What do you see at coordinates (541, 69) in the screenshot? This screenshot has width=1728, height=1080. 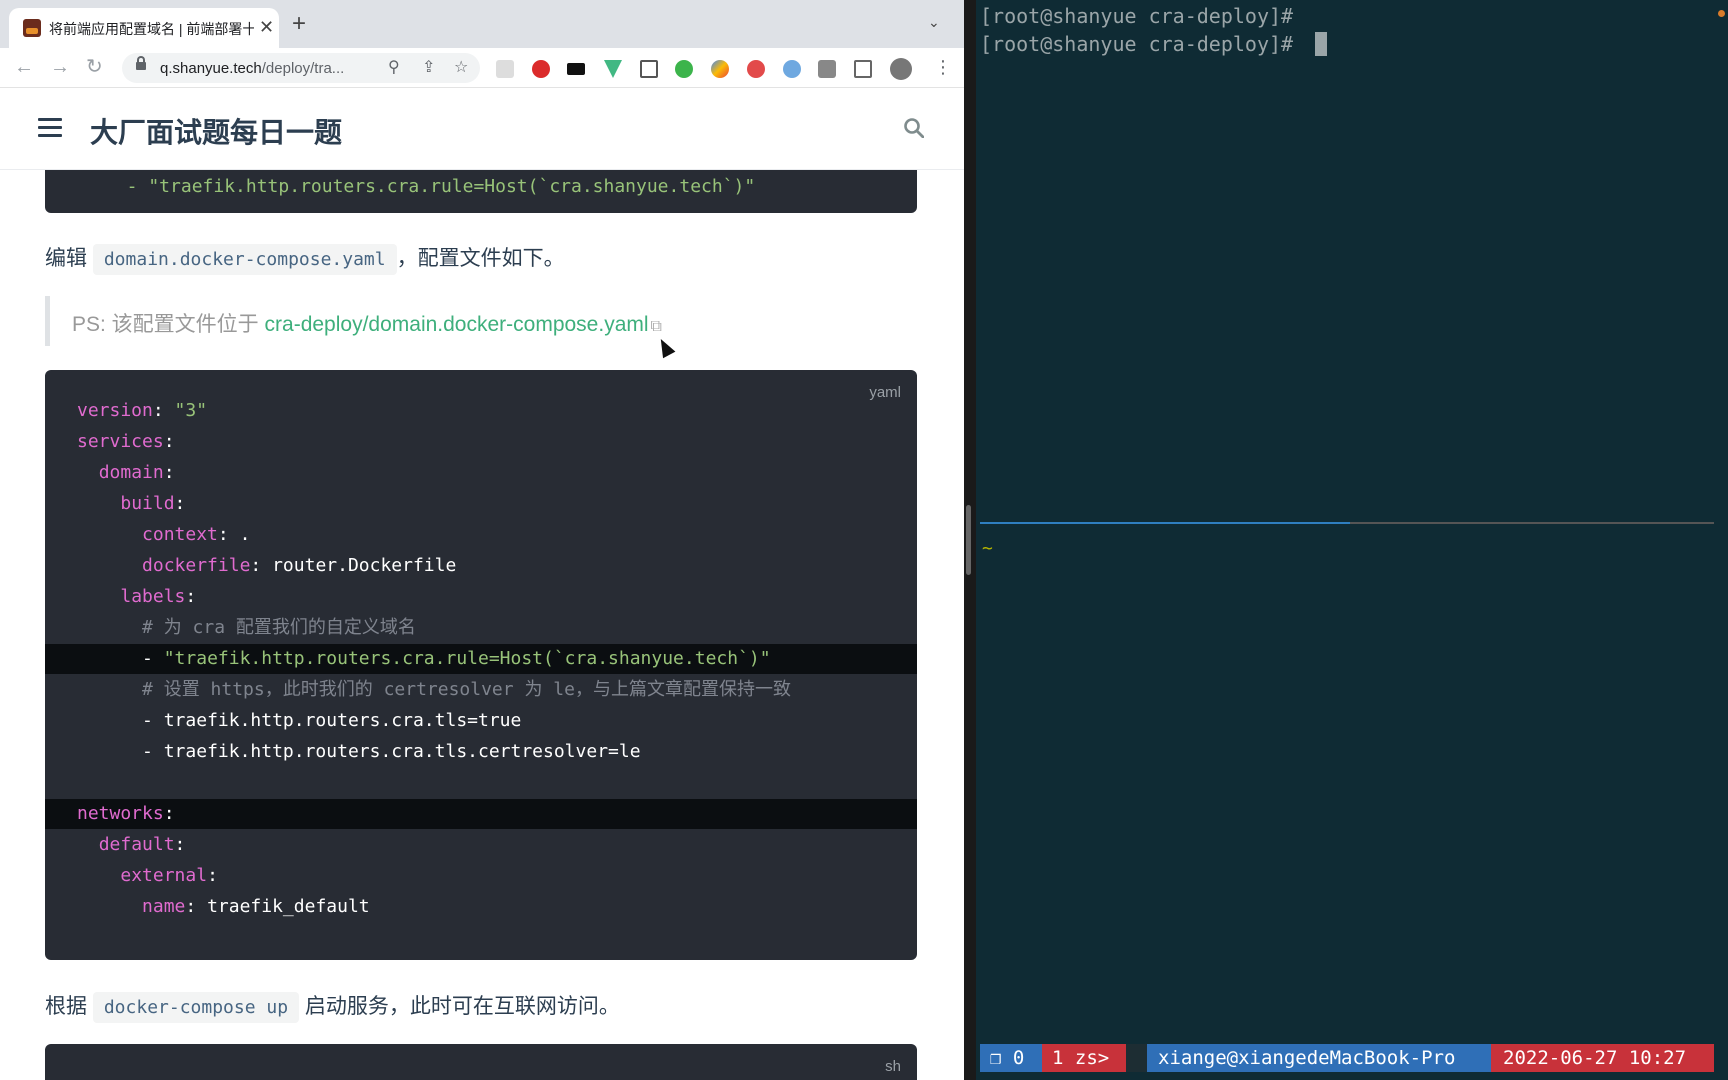 I see `extension-todoist-icon` at bounding box center [541, 69].